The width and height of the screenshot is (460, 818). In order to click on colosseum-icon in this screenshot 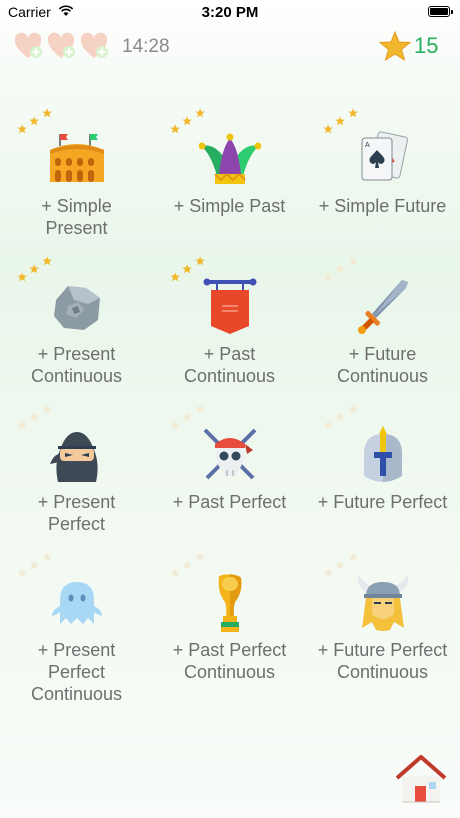, I will do `click(77, 158)`.